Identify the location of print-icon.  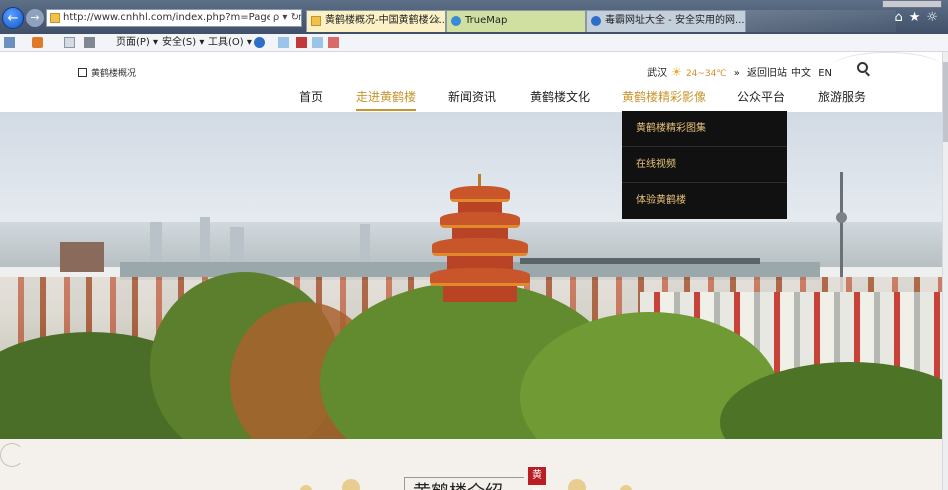
(89, 42).